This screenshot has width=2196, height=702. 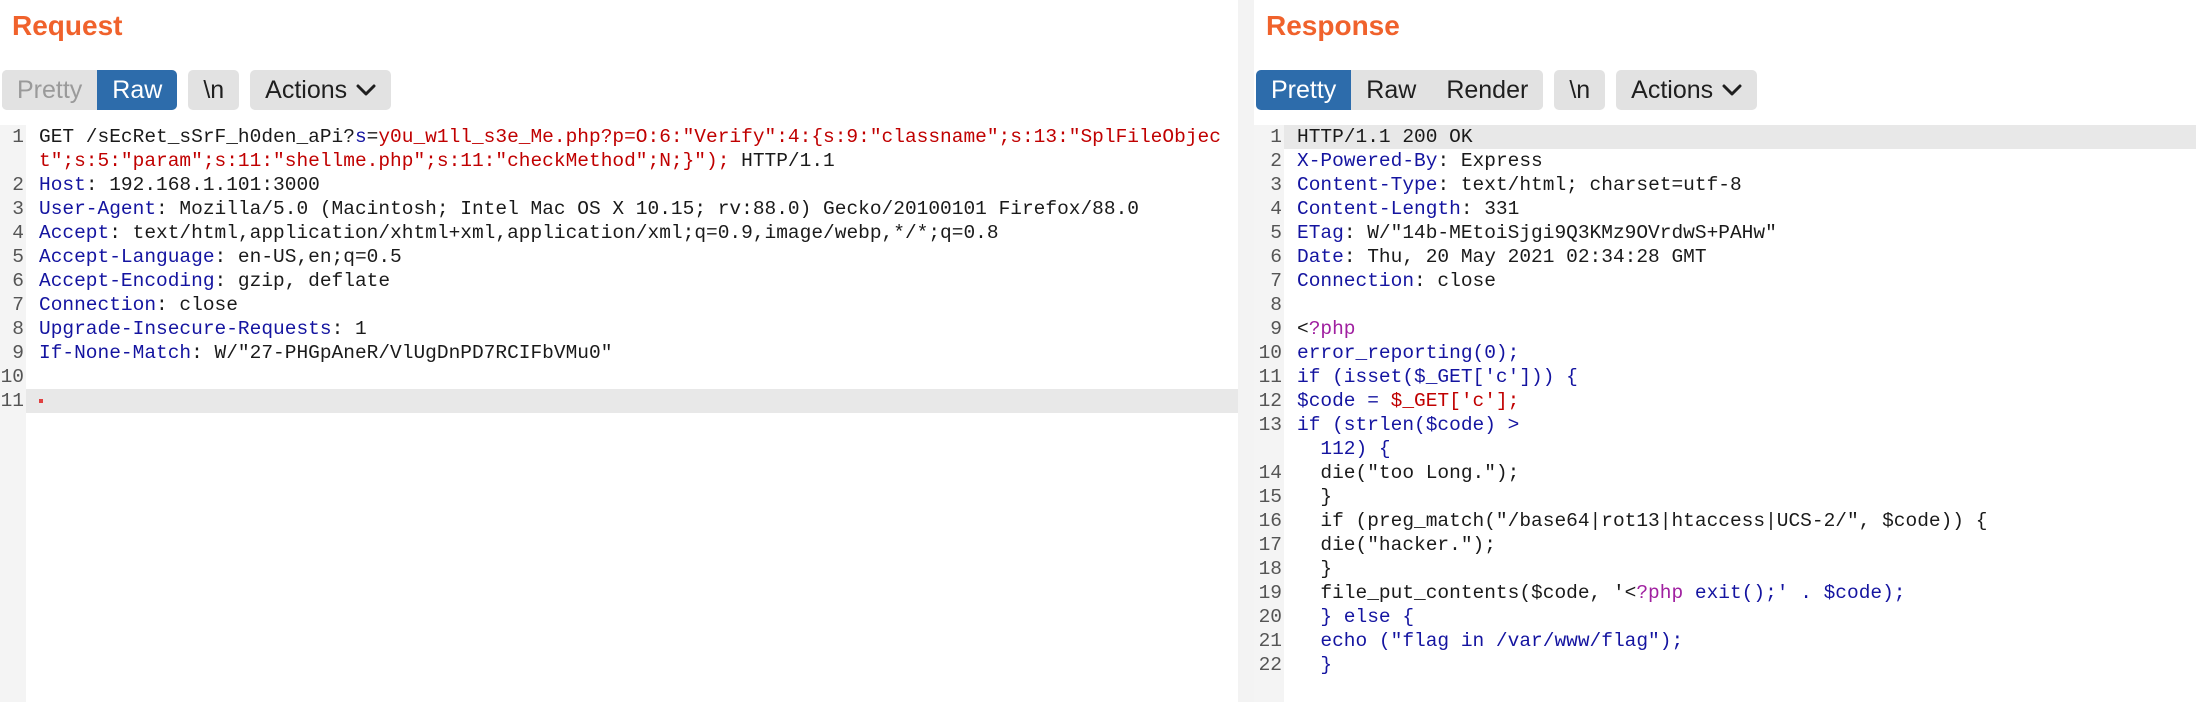 What do you see at coordinates (402, 353) in the screenshot?
I see `code-token: : W/"27-PHGpAneR/VlUgDnPD7RCIFbVMu0"` at bounding box center [402, 353].